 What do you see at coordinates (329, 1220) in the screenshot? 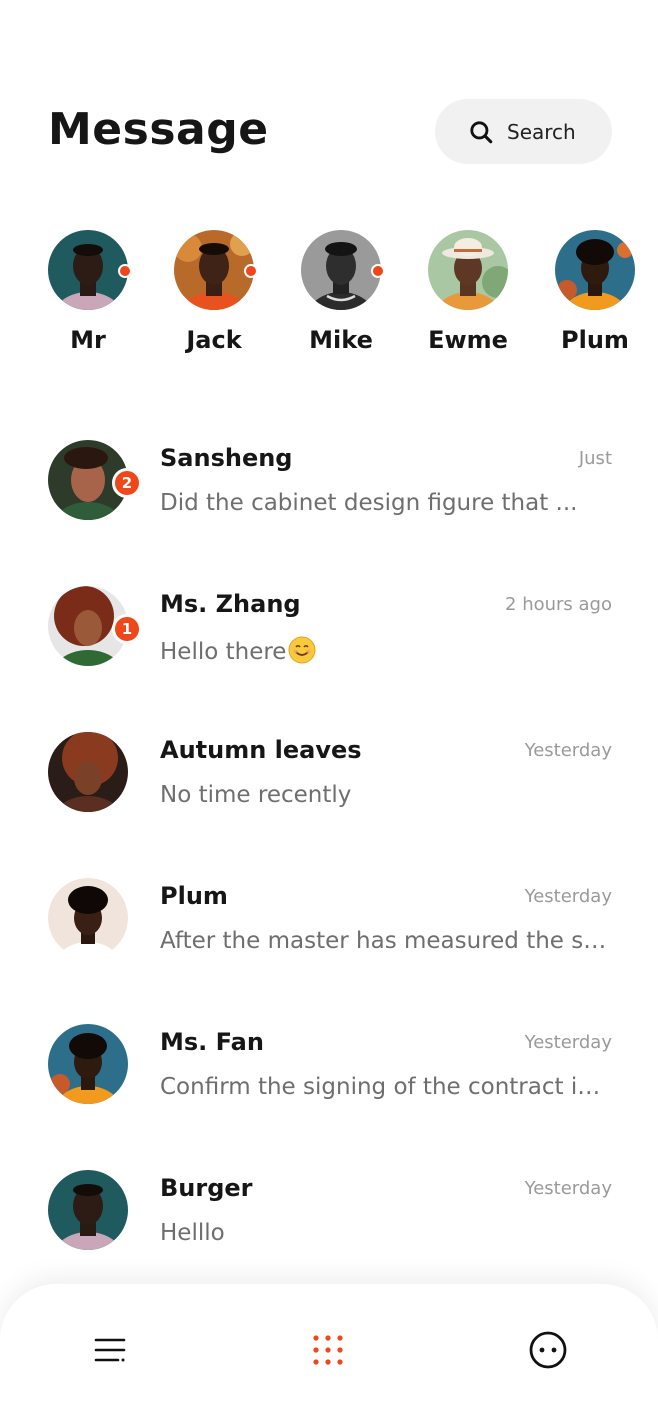
I see `conversation-row: Burger Yesterday Helllo` at bounding box center [329, 1220].